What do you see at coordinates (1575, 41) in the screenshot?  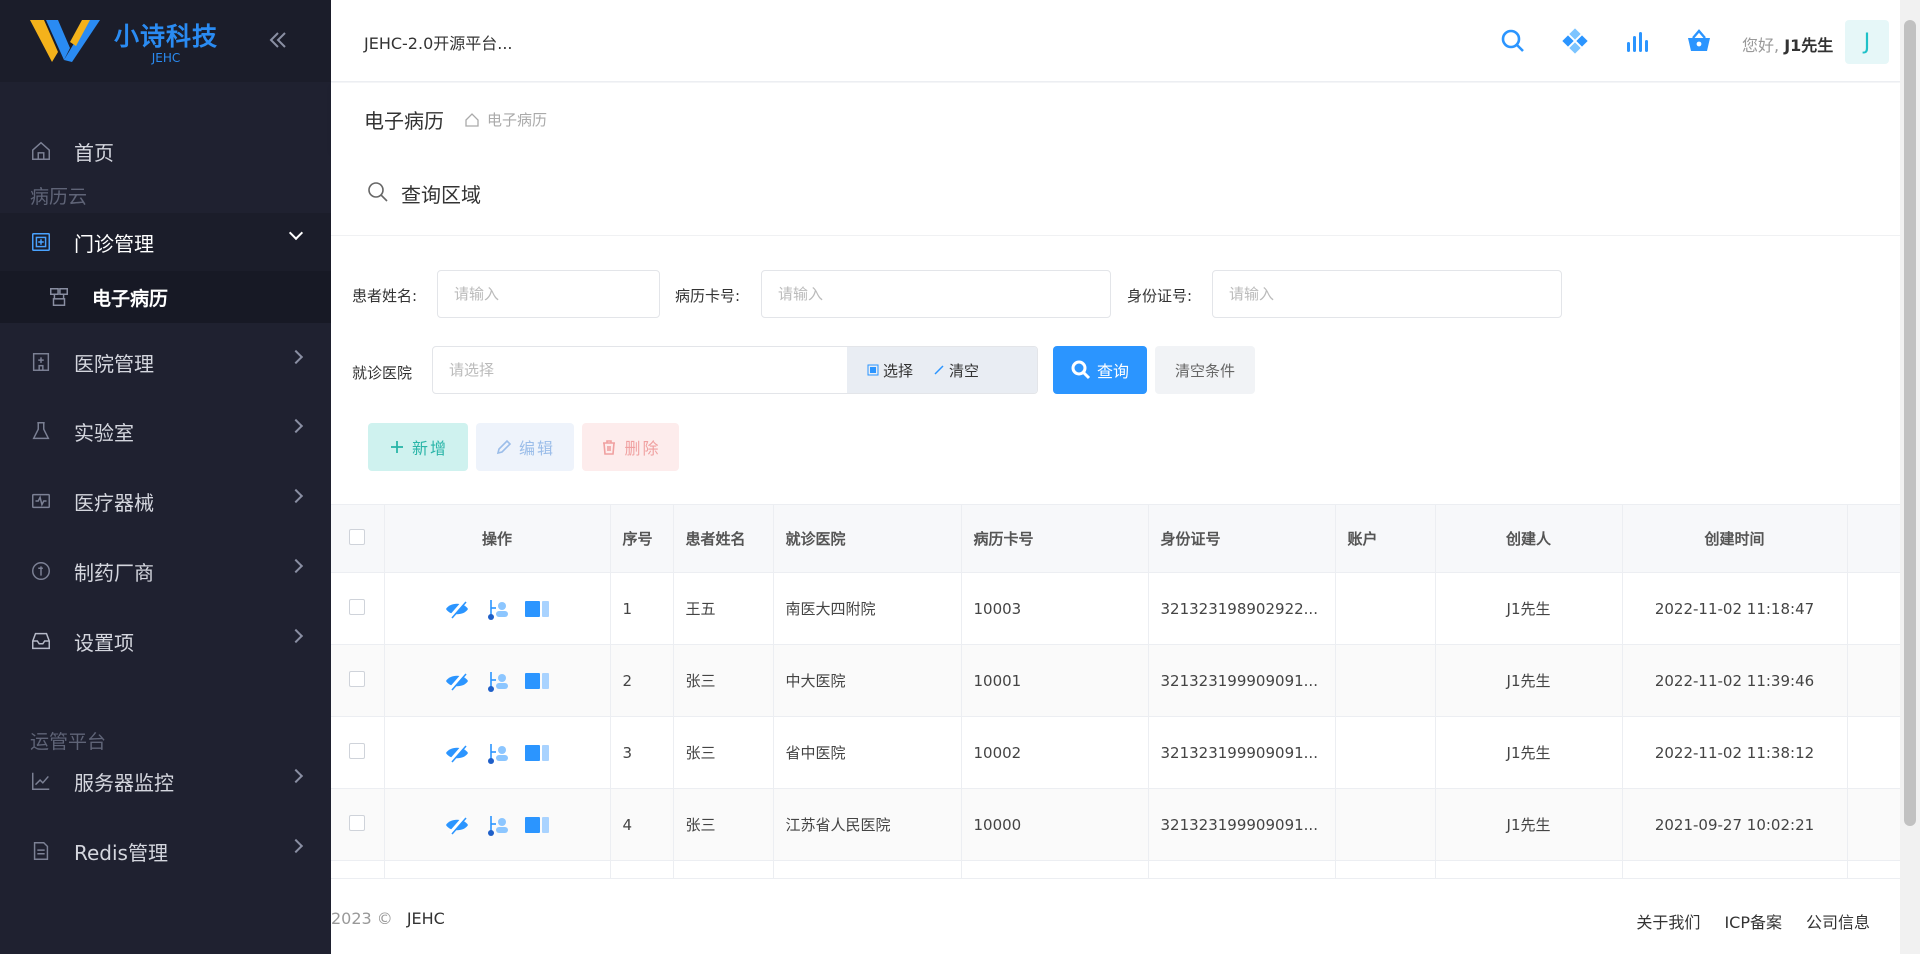 I see `apps-diamond-icon` at bounding box center [1575, 41].